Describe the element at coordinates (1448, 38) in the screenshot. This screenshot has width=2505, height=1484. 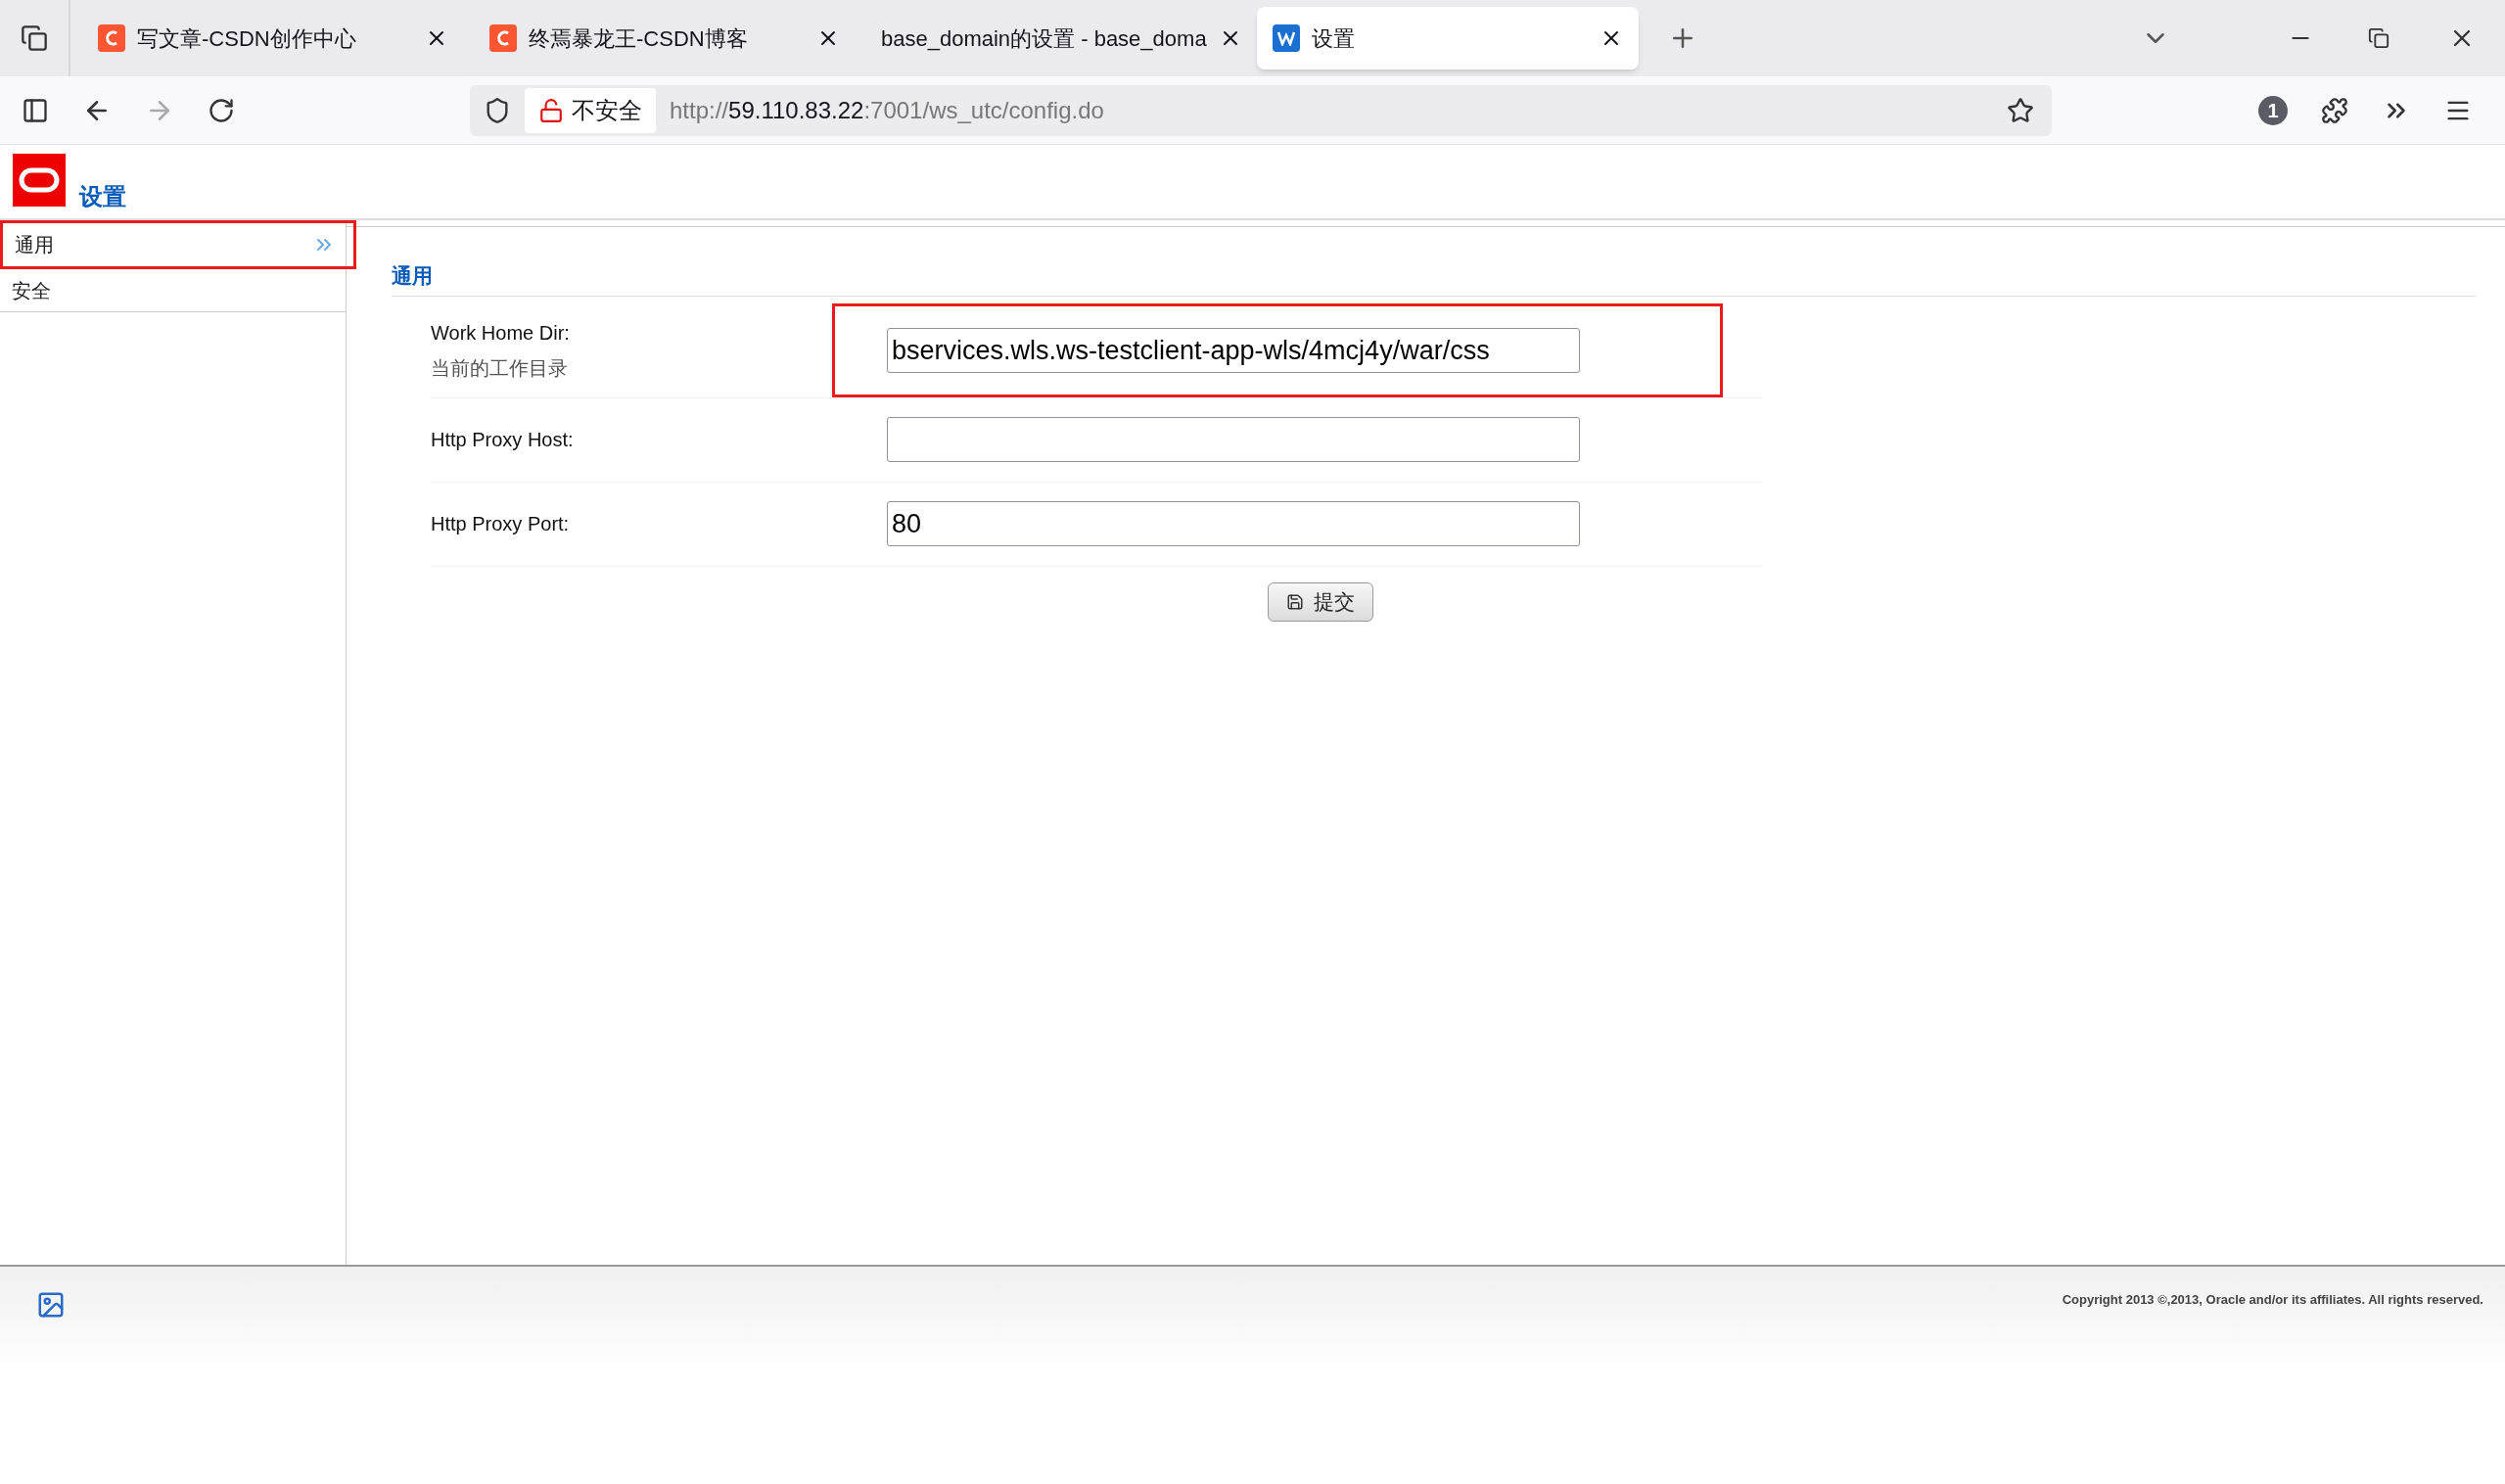
I see `browser-tab: 设置` at that location.